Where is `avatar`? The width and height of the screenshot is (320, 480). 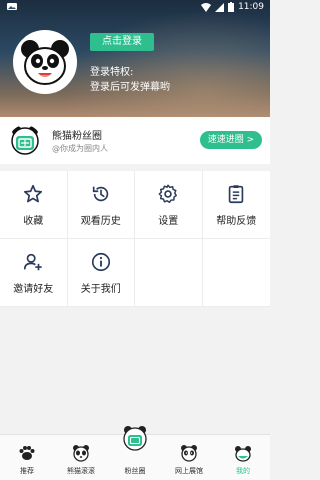 avatar is located at coordinates (45, 62).